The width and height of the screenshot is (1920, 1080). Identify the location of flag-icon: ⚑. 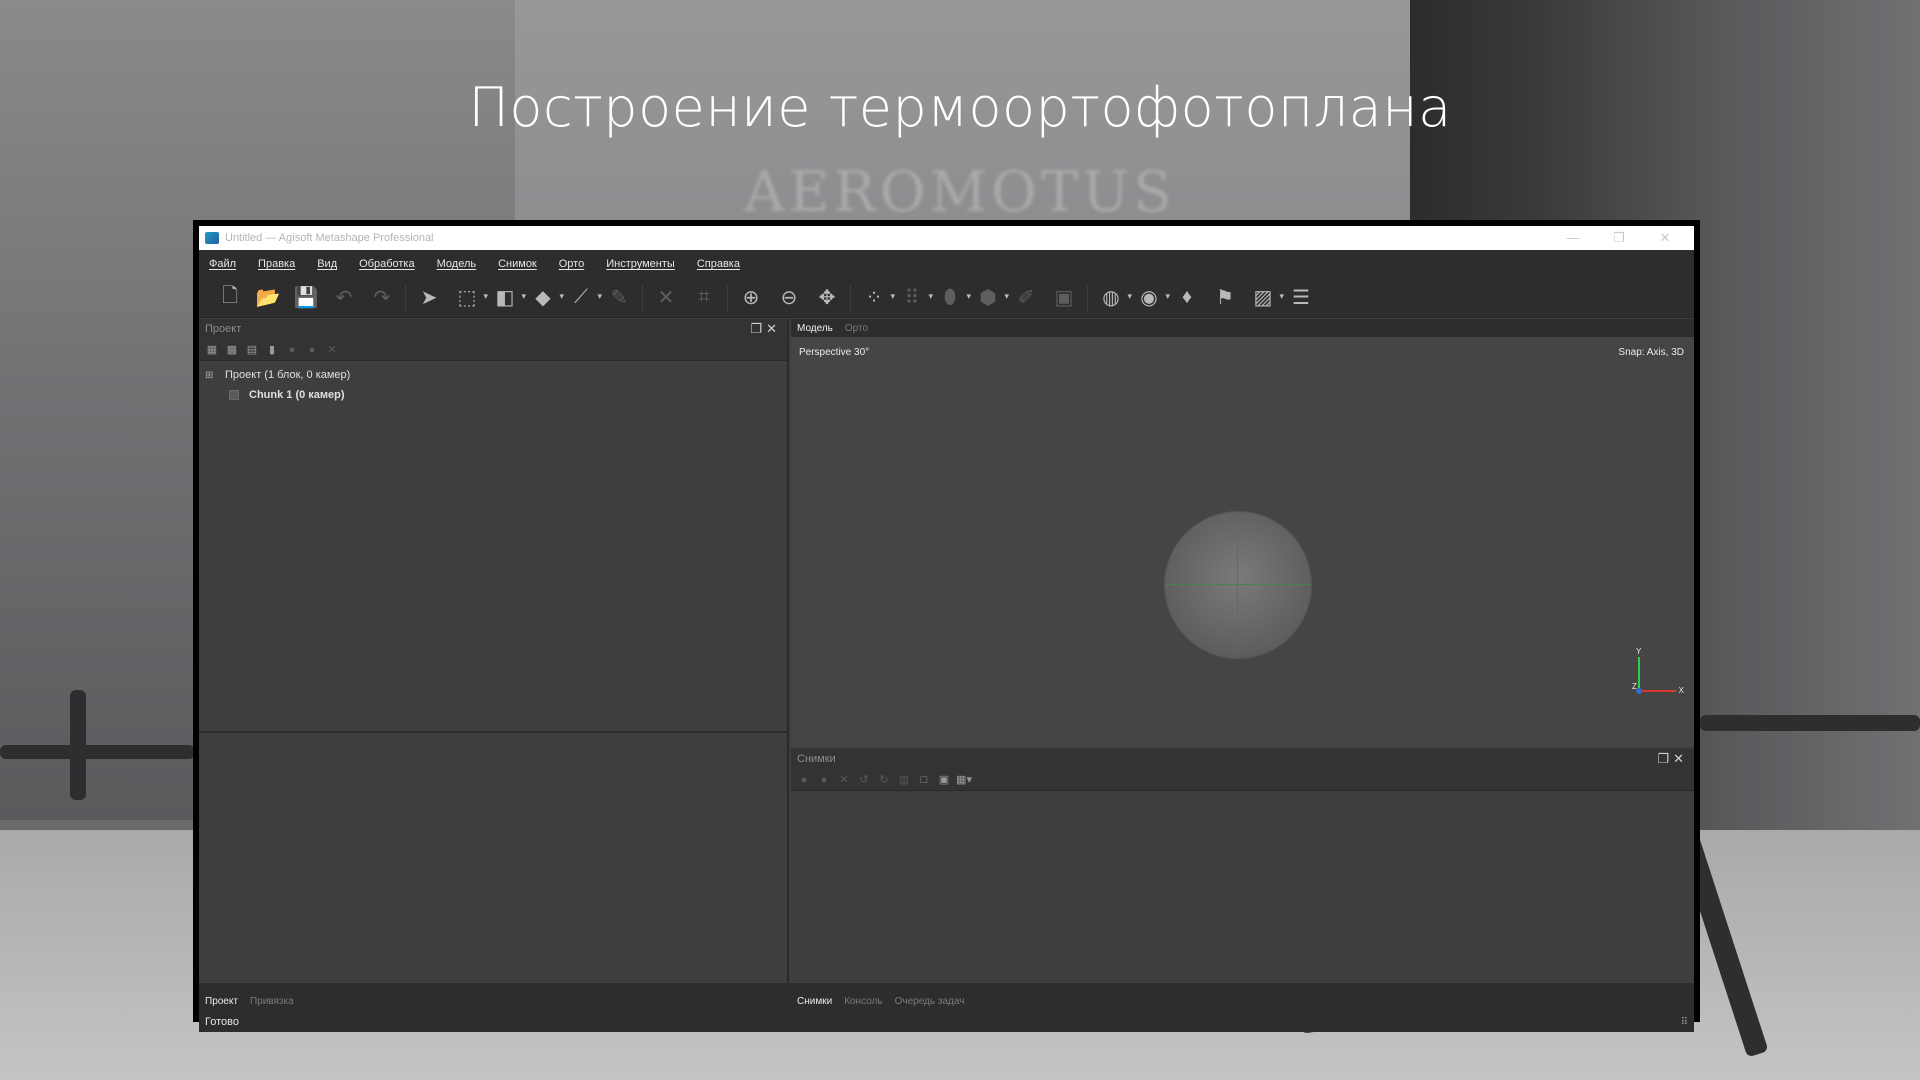
(1225, 298).